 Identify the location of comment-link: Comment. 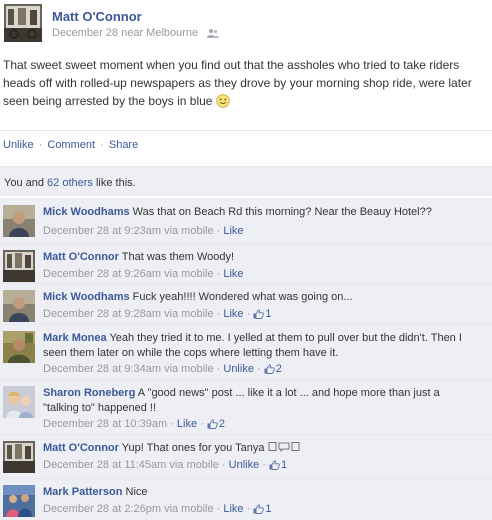
(71, 145).